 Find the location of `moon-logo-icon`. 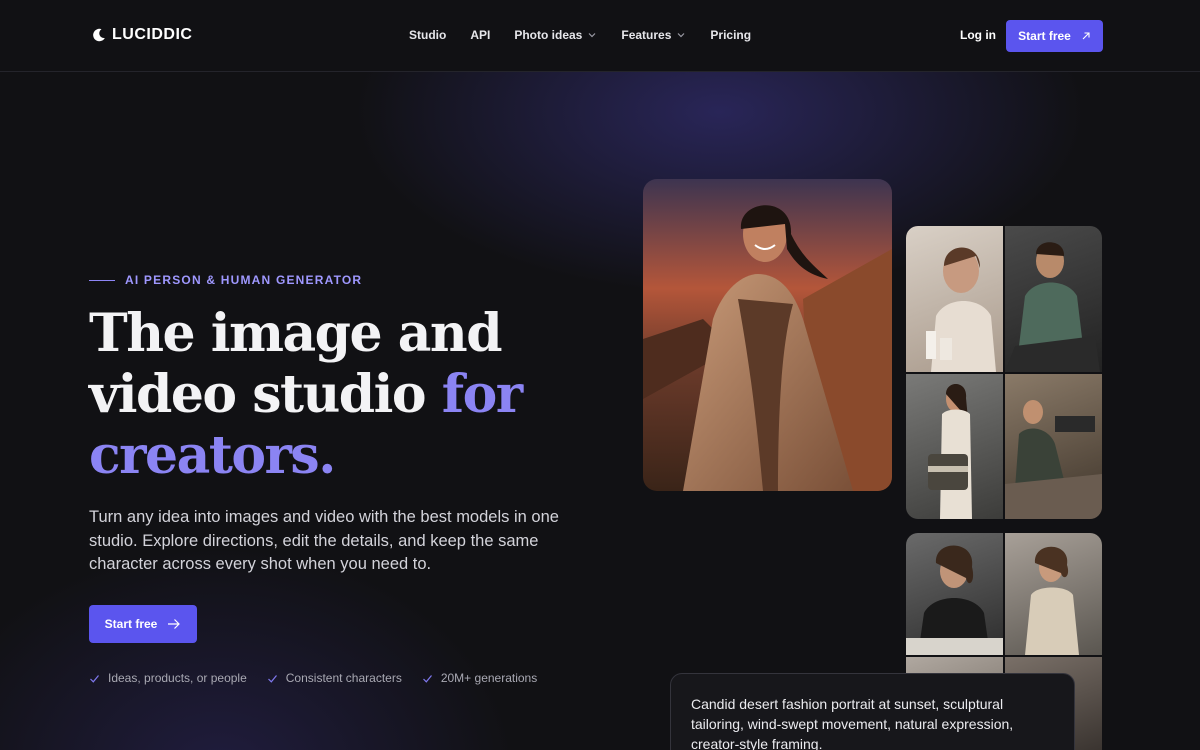

moon-logo-icon is located at coordinates (99, 35).